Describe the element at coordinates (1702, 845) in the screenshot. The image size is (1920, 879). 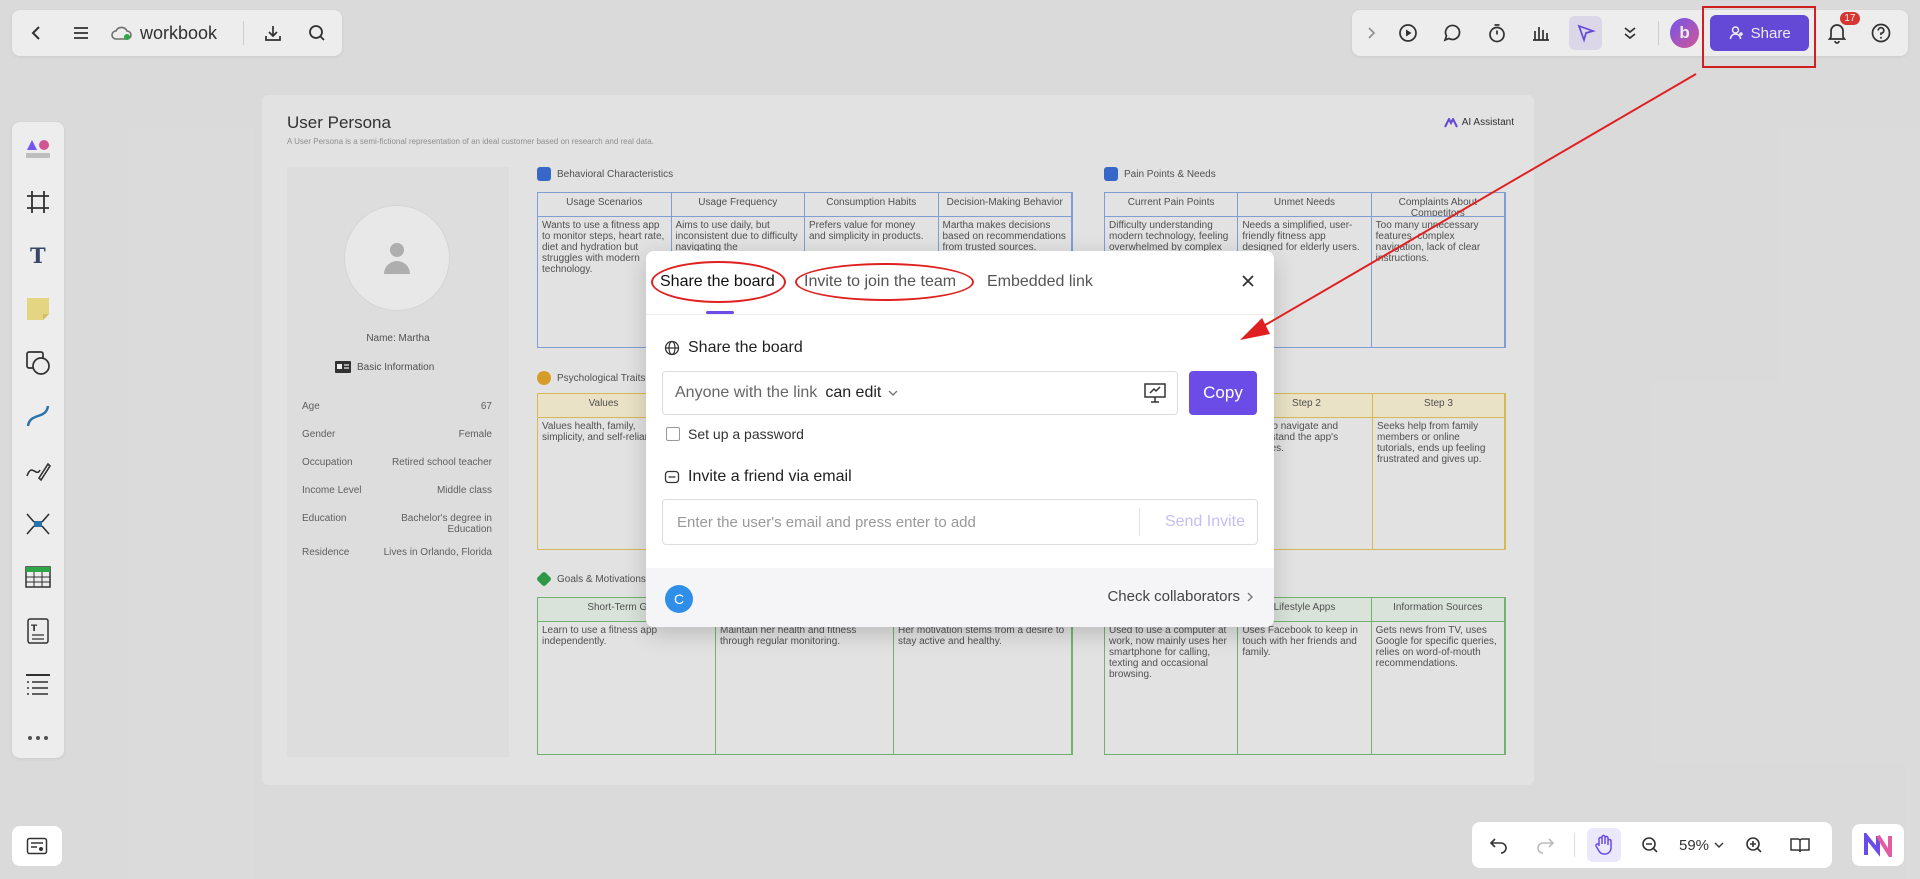
I see `zoom-level-dropdown: 59%` at that location.